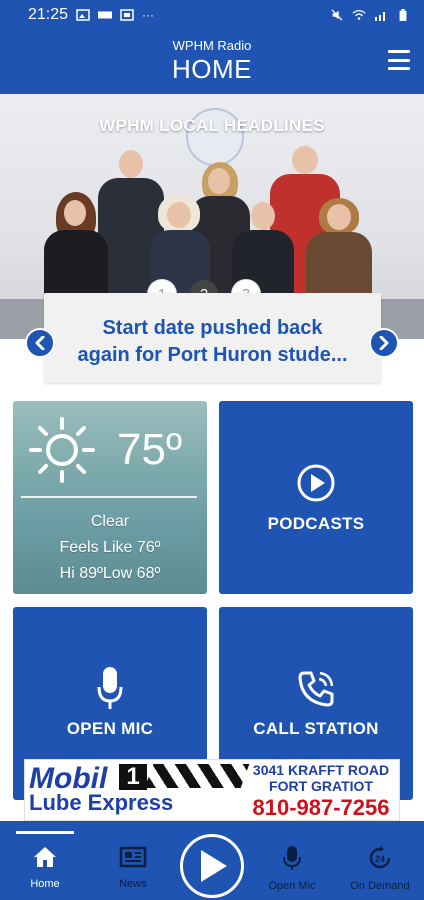 This screenshot has height=900, width=424. I want to click on bottom-navigation: Home News Open Mic 24 On Demand, so click(212, 860).